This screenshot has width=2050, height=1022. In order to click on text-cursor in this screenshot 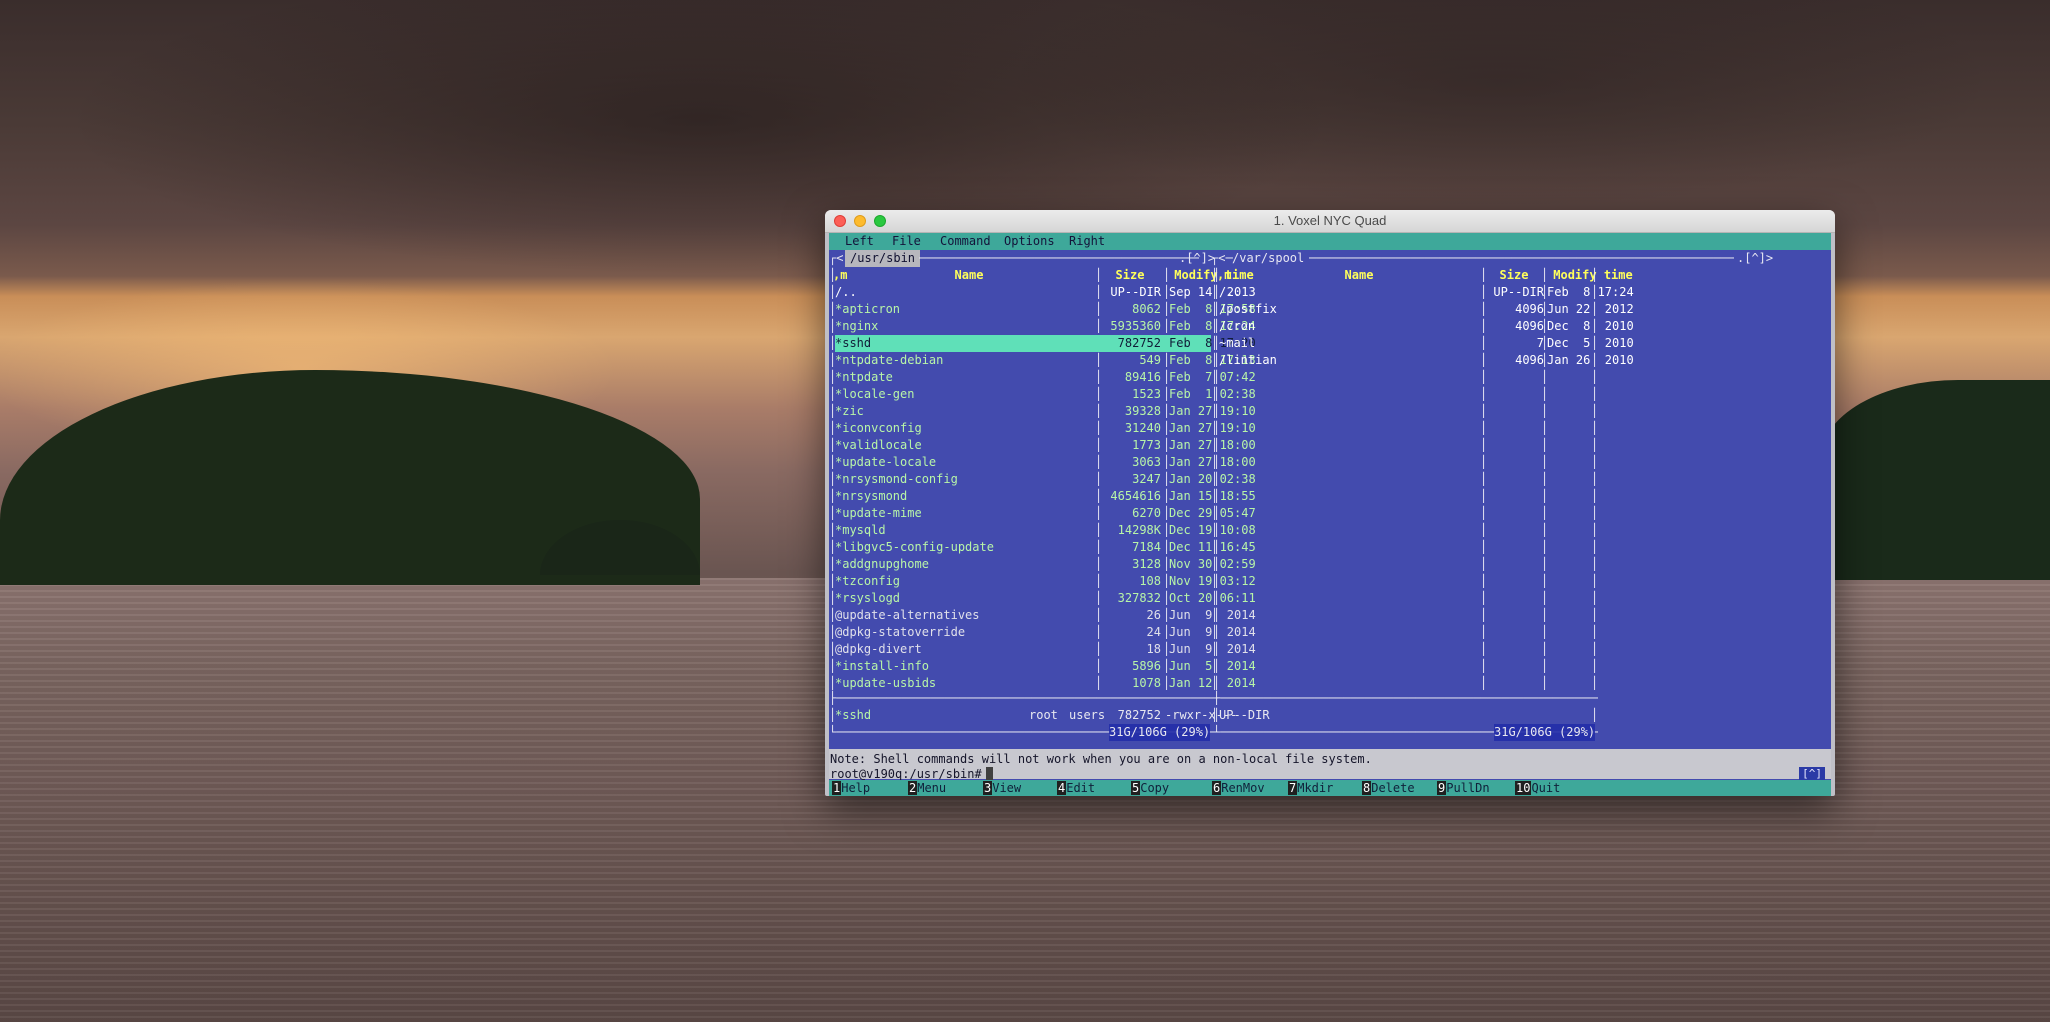, I will do `click(989, 773)`.